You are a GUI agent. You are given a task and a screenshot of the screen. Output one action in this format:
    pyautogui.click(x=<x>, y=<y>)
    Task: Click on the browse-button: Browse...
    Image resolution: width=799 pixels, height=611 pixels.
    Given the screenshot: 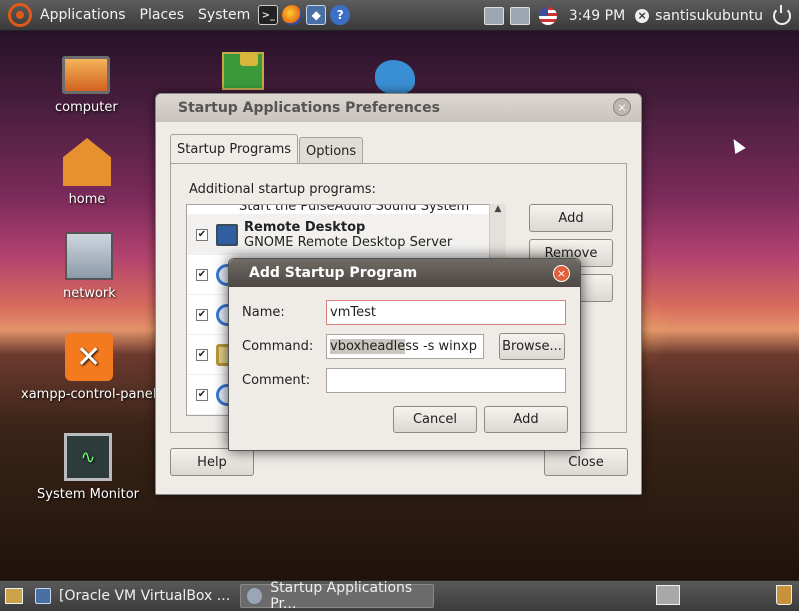 What is the action you would take?
    pyautogui.click(x=532, y=346)
    